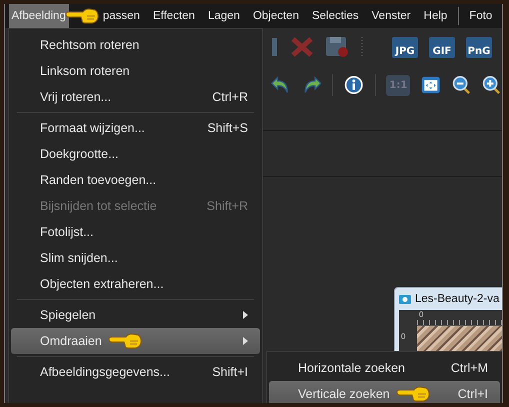 This screenshot has height=407, width=509. Describe the element at coordinates (459, 318) in the screenshot. I see `ruler: 0` at that location.